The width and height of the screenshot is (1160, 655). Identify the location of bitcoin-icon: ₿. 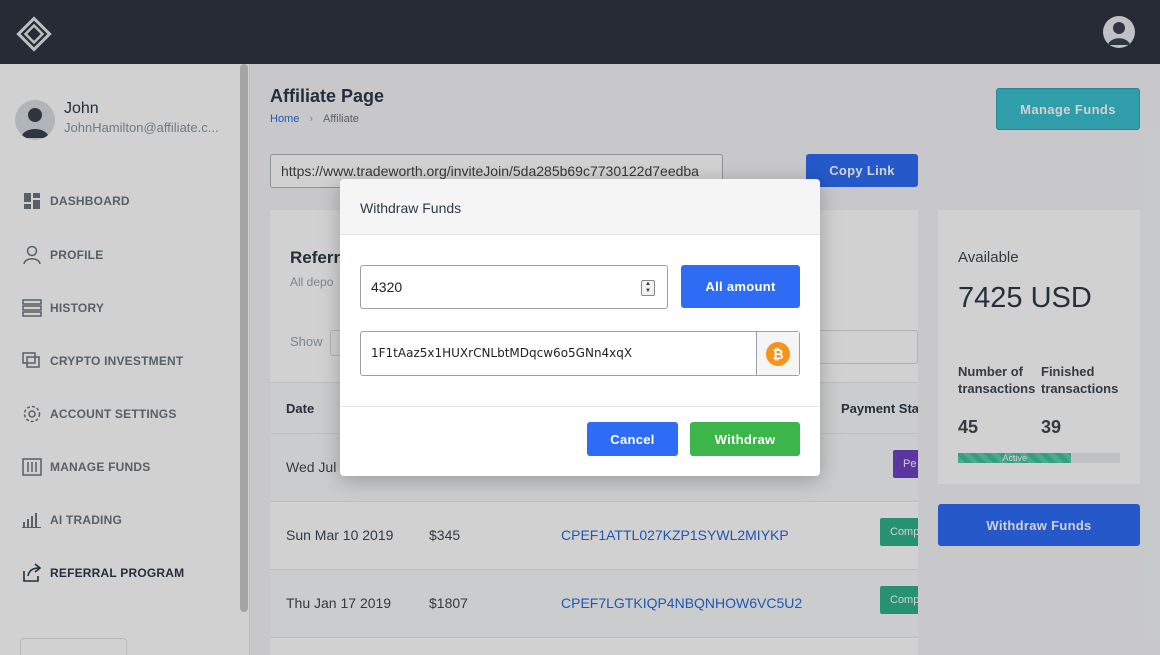
(778, 353).